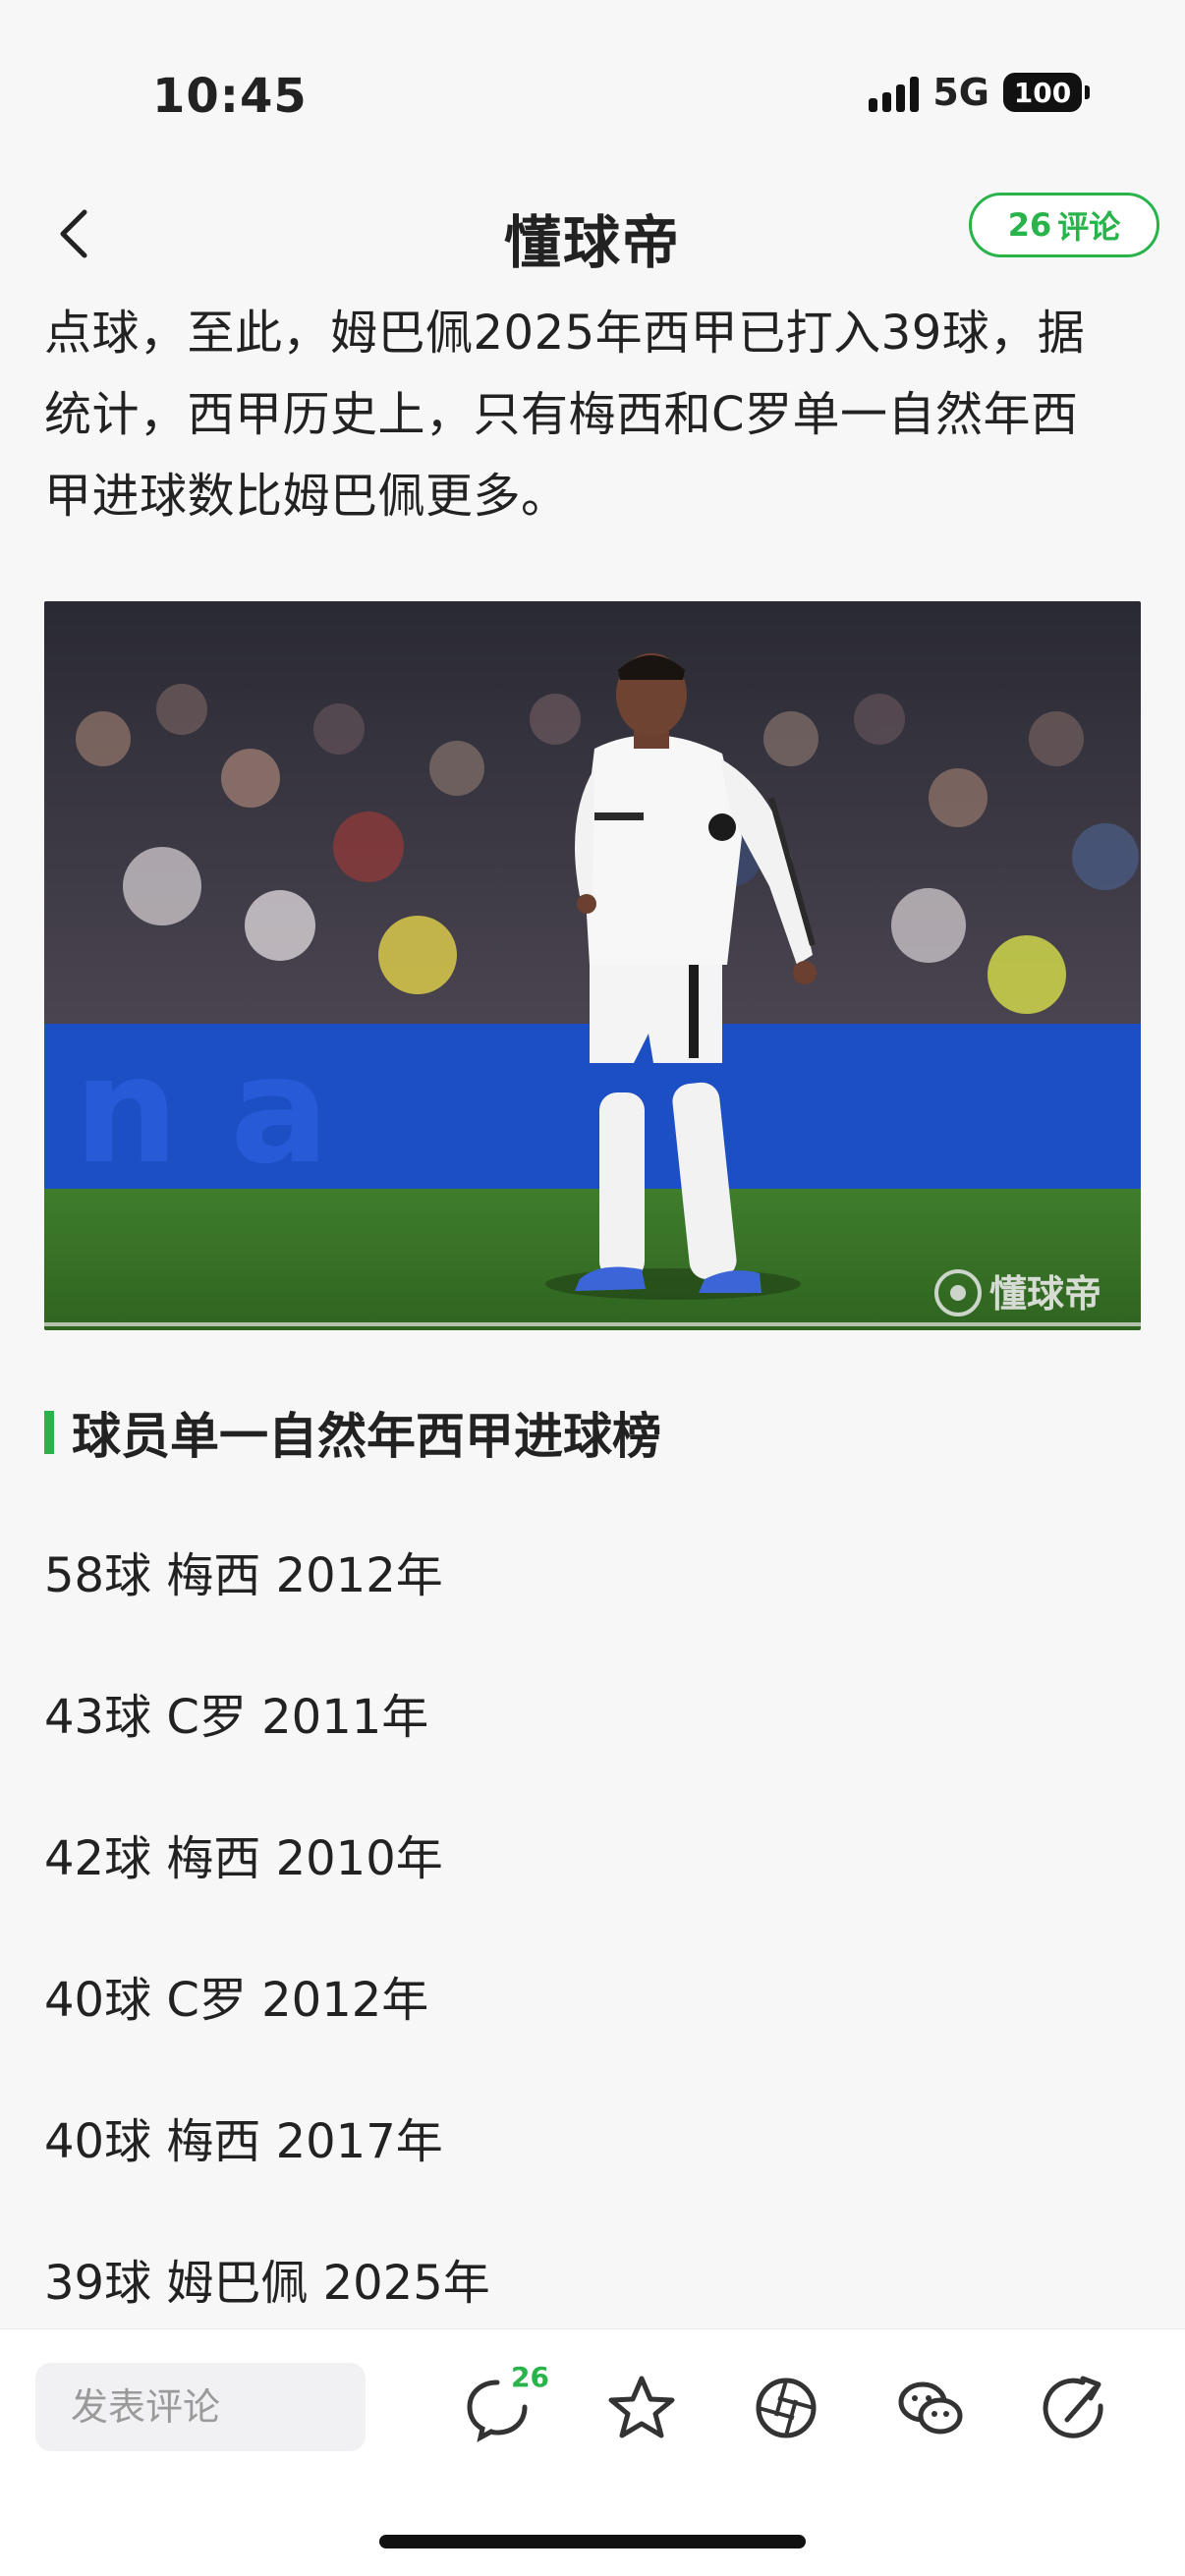  I want to click on list-item: 58球 梅西 2012年, so click(244, 1575).